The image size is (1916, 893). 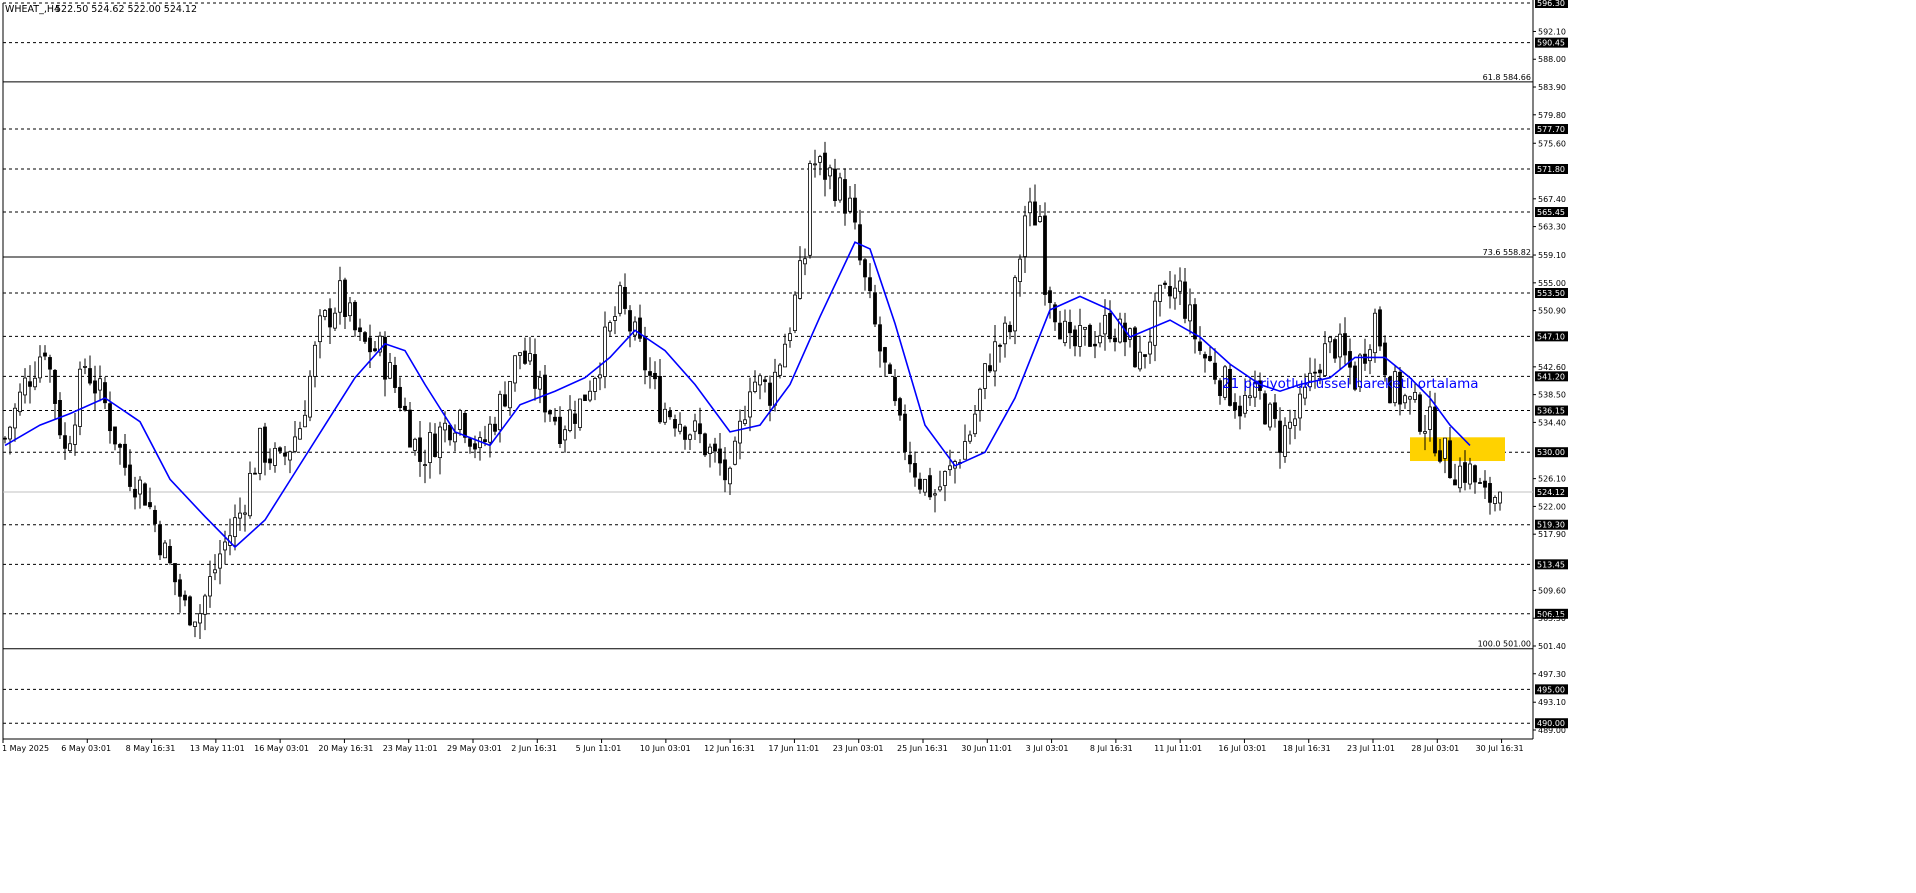 I want to click on y-tick-label: 579.80, so click(x=1552, y=115).